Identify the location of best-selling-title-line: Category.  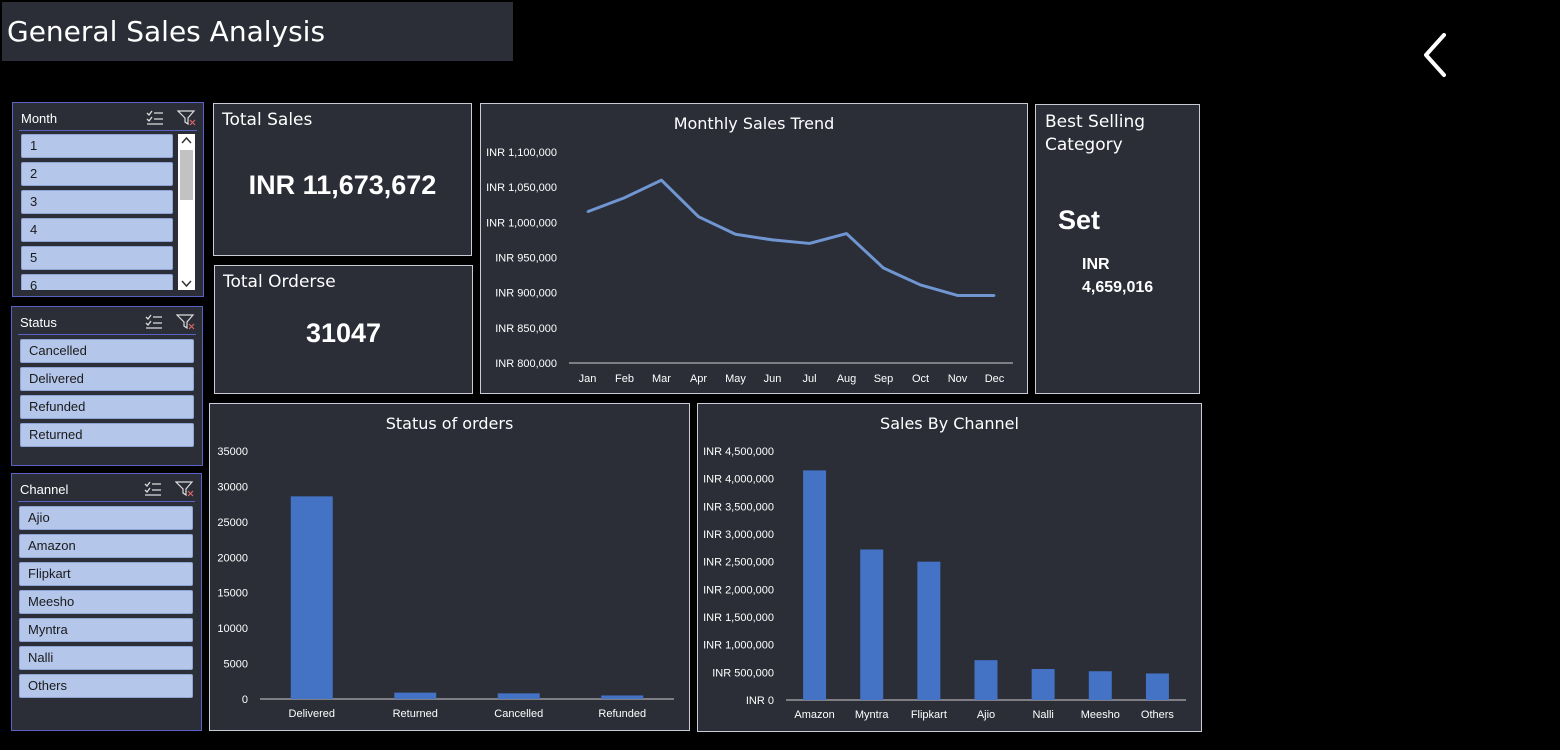
(1084, 145).